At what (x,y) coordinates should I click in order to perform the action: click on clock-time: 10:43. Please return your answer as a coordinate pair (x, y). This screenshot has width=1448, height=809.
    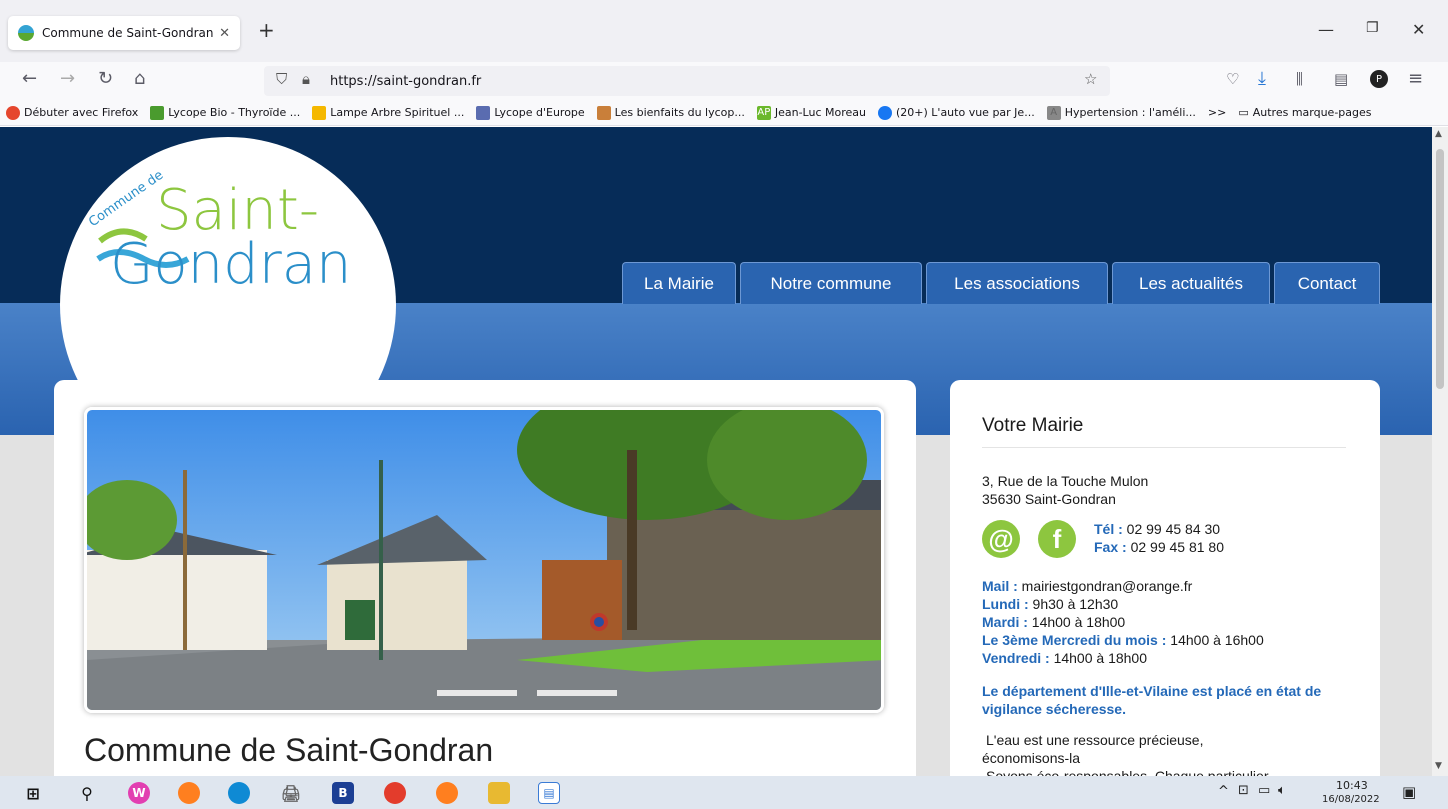
    Looking at the image, I should click on (1352, 785).